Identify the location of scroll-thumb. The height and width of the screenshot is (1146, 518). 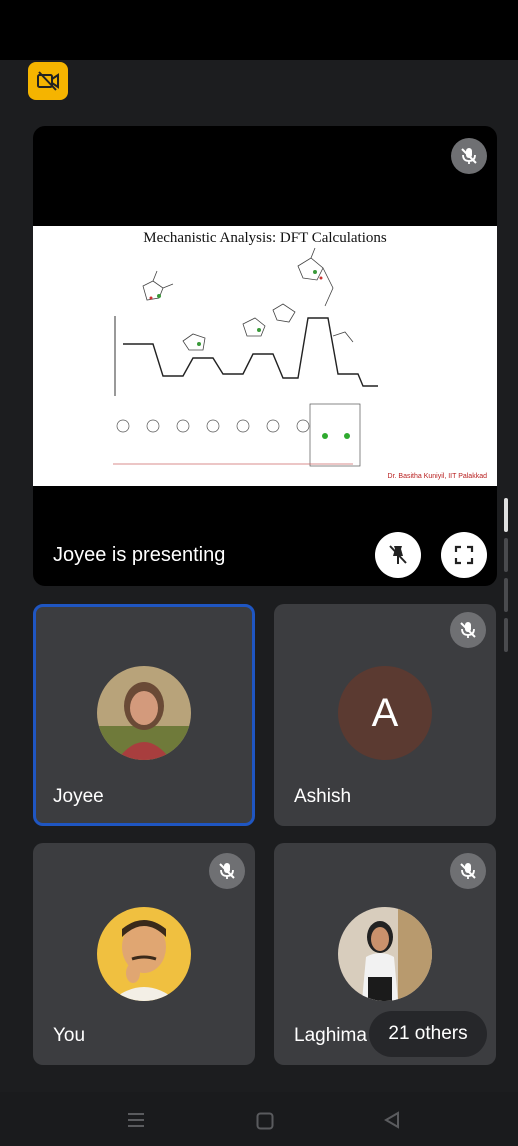
(506, 515).